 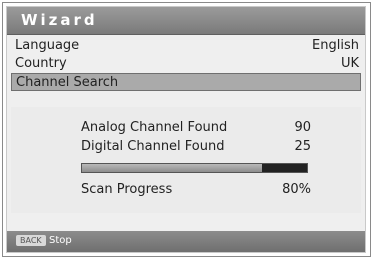 What do you see at coordinates (186, 64) in the screenshot?
I see `menu-item-country: Country UK` at bounding box center [186, 64].